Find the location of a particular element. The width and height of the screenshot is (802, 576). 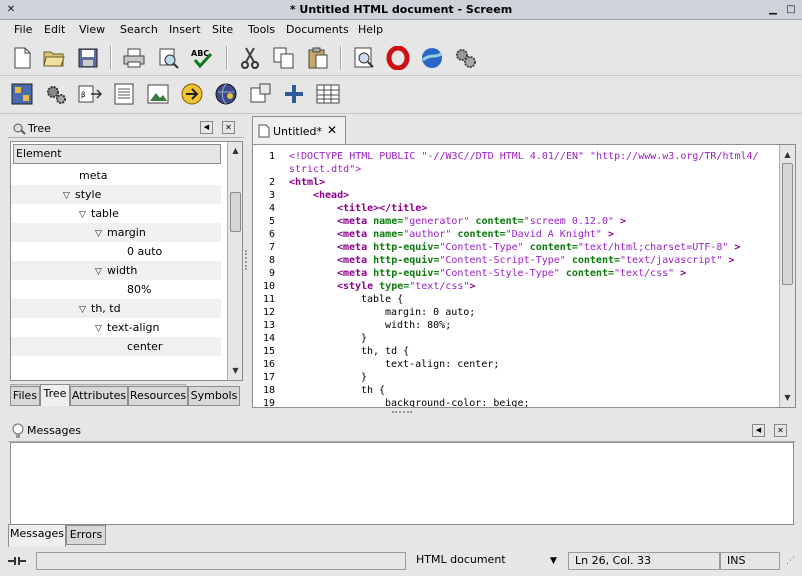

editor-tab-label: Untitled* is located at coordinates (298, 131).